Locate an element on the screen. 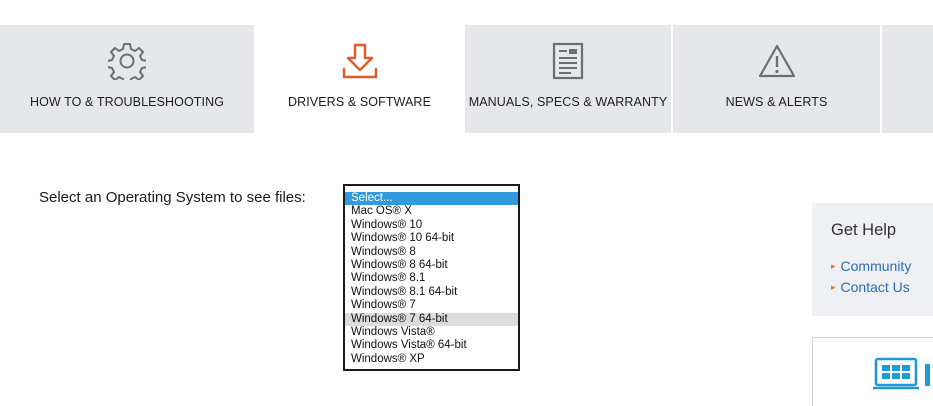 The width and height of the screenshot is (933, 406). tab-news-alerts: NEWS & ALERTS is located at coordinates (776, 79).